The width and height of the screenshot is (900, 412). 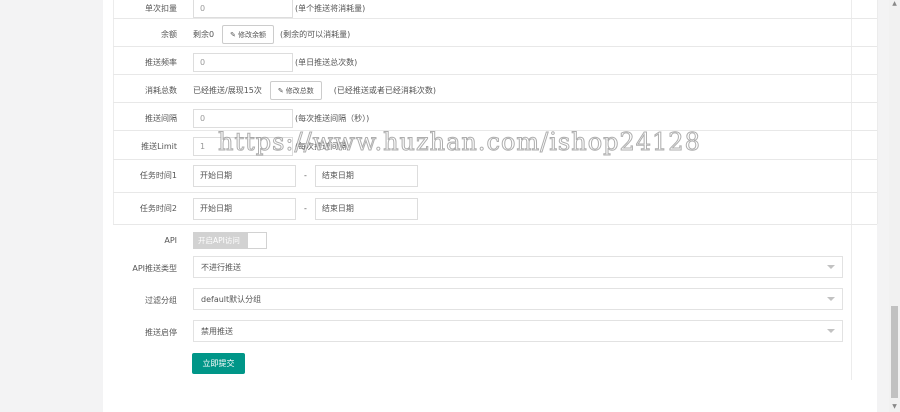 What do you see at coordinates (161, 90) in the screenshot?
I see `label-consume-total: 消耗总数` at bounding box center [161, 90].